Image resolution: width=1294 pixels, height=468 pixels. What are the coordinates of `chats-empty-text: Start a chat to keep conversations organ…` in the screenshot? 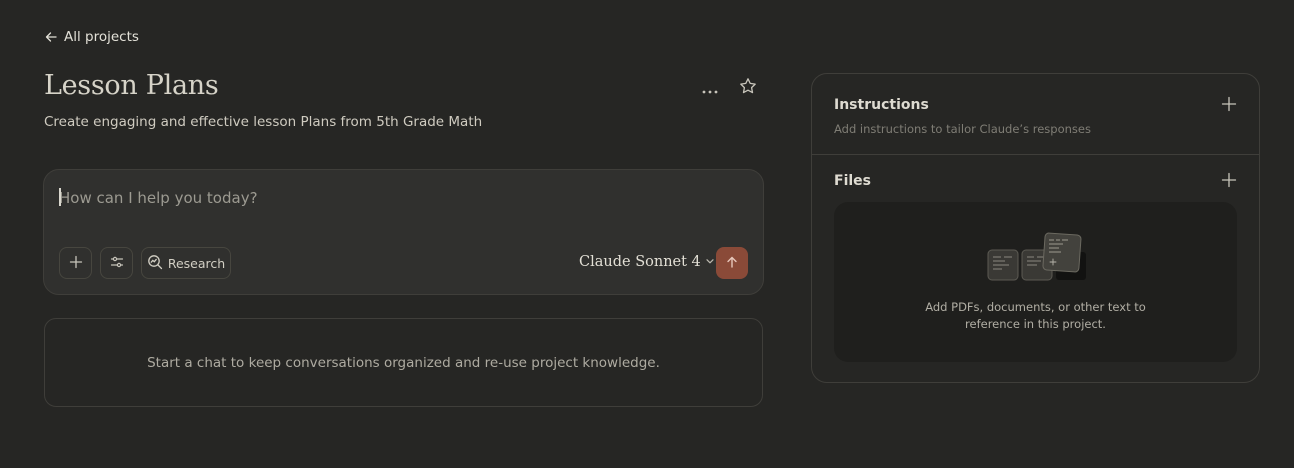 It's located at (403, 362).